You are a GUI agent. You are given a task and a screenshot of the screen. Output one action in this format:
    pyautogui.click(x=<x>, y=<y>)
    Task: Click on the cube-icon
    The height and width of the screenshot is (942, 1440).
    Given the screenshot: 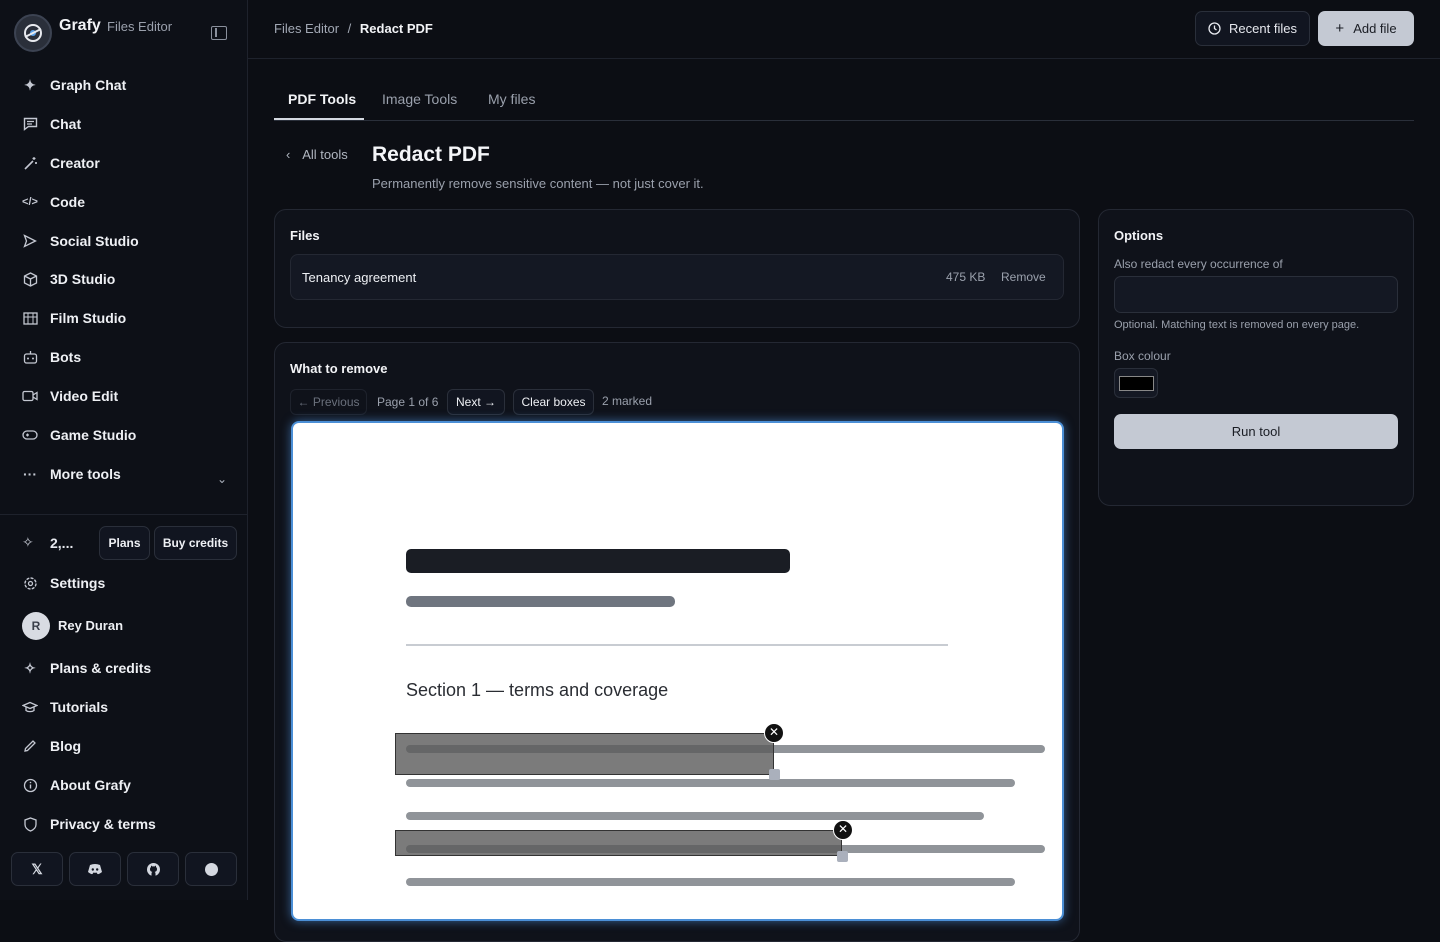 What is the action you would take?
    pyautogui.click(x=30, y=279)
    